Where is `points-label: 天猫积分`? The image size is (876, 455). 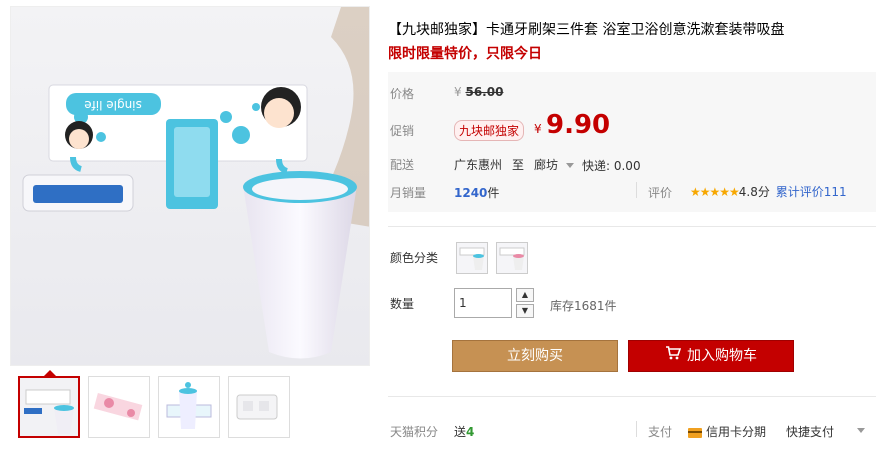
points-label: 天猫积分 is located at coordinates (414, 432).